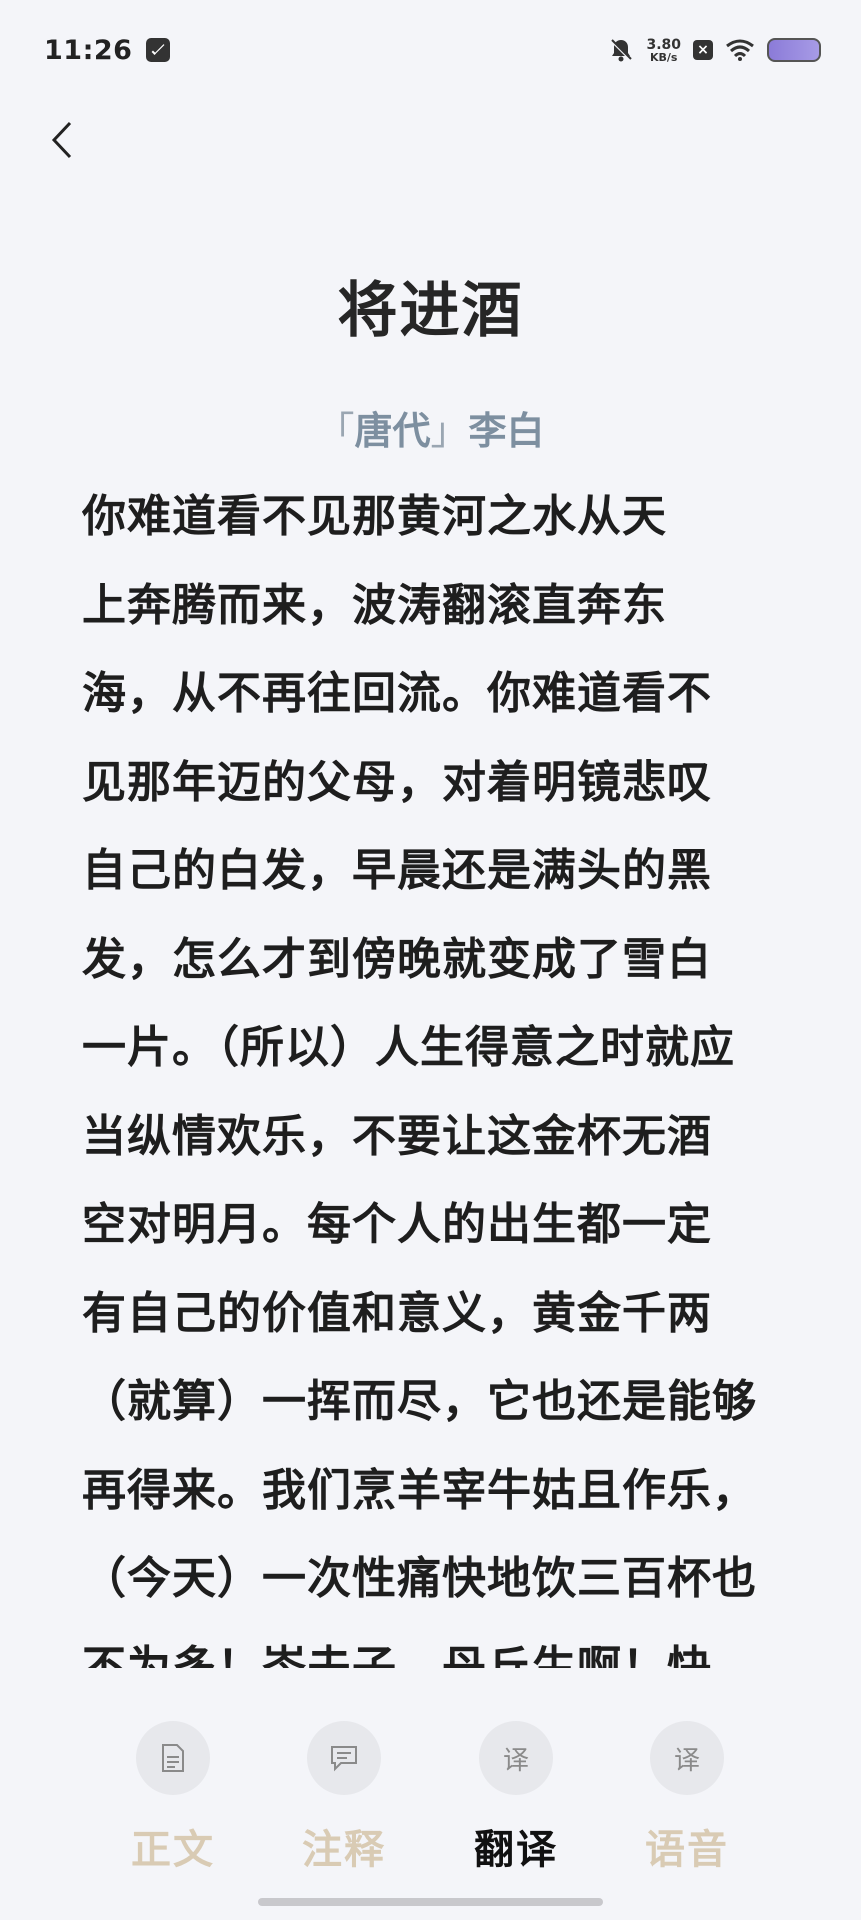  I want to click on mute-bell-icon, so click(621, 50).